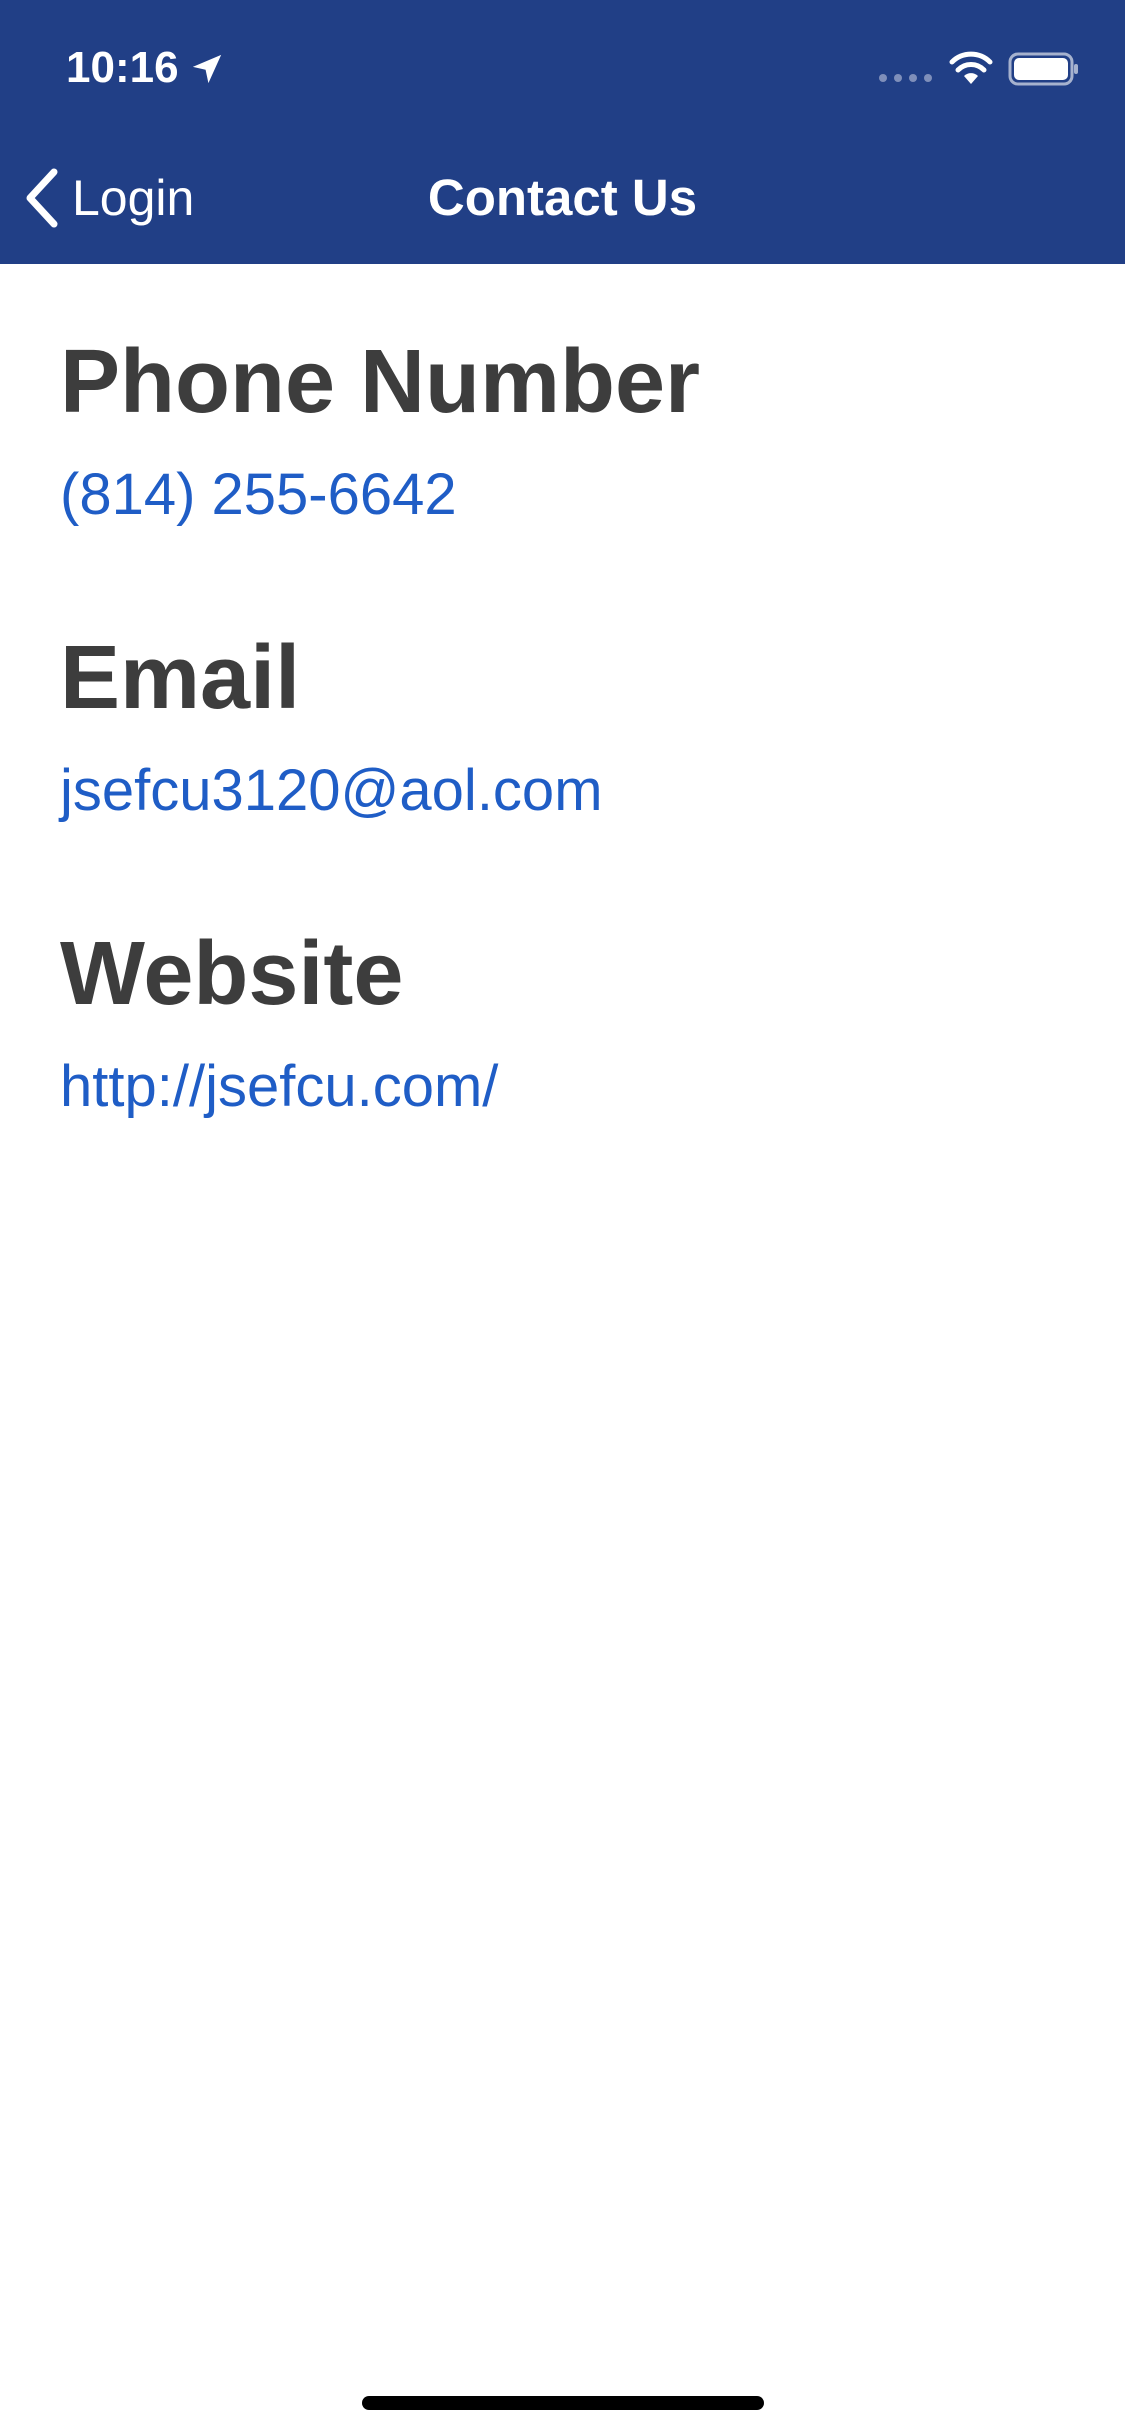 This screenshot has width=1125, height=2436. I want to click on status-time: 10:16, so click(122, 67).